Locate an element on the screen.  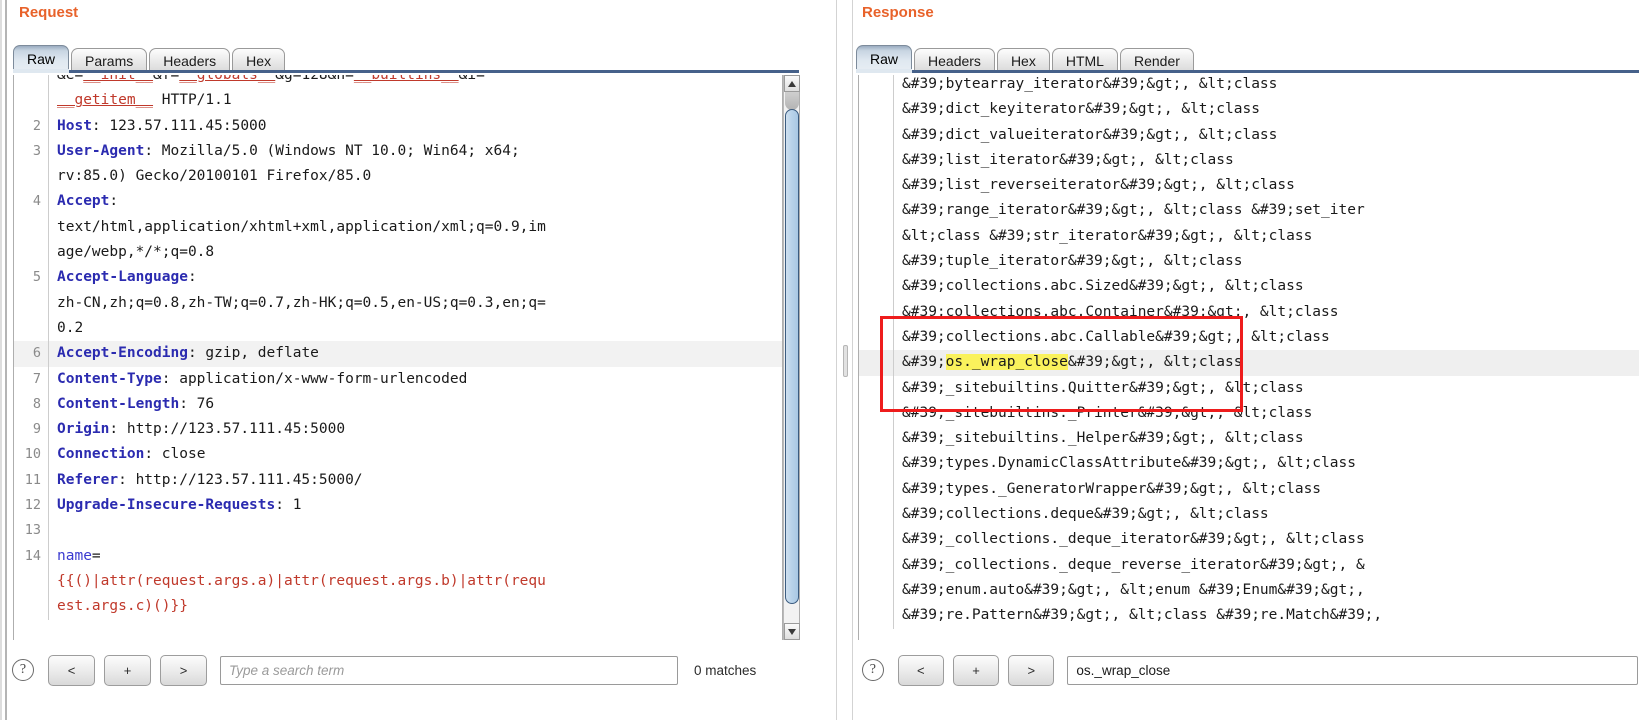
request-line: 10 Connection: close is located at coordinates (398, 455).